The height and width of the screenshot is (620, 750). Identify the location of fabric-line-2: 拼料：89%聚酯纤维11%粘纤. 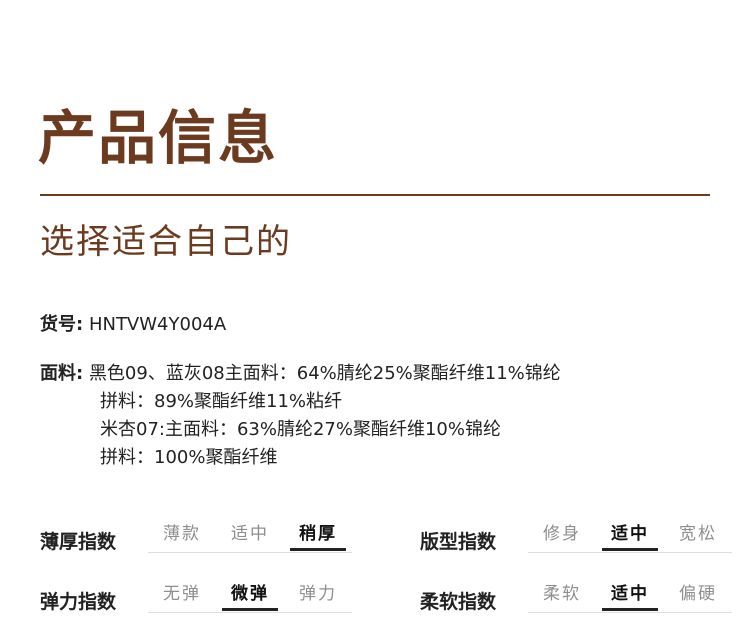
(221, 401).